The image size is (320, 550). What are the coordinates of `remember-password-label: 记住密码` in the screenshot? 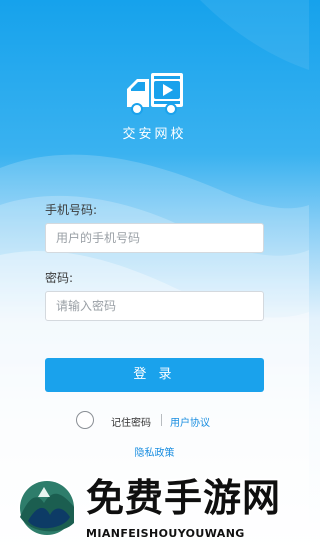 It's located at (131, 421).